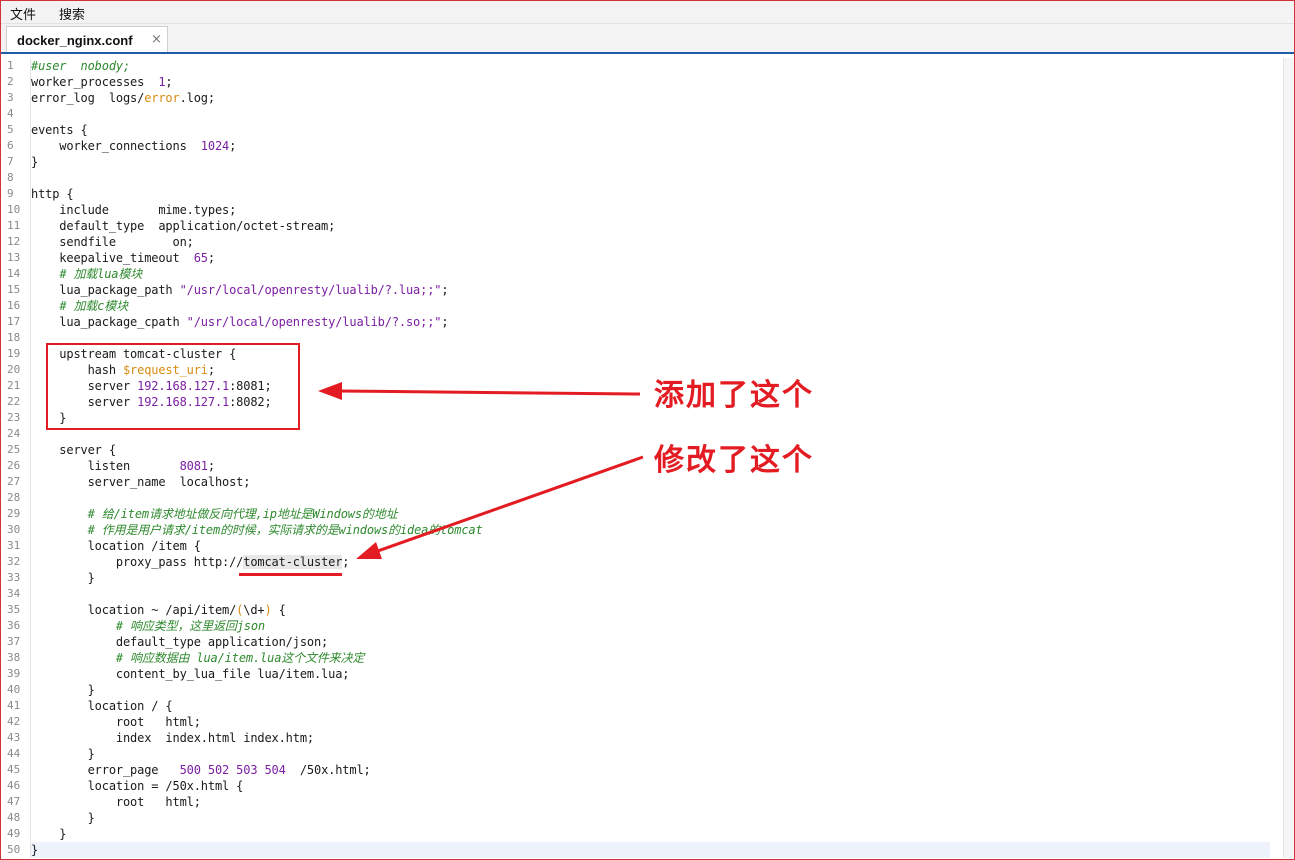  I want to click on code-line: # 加载c模块, so click(79, 306).